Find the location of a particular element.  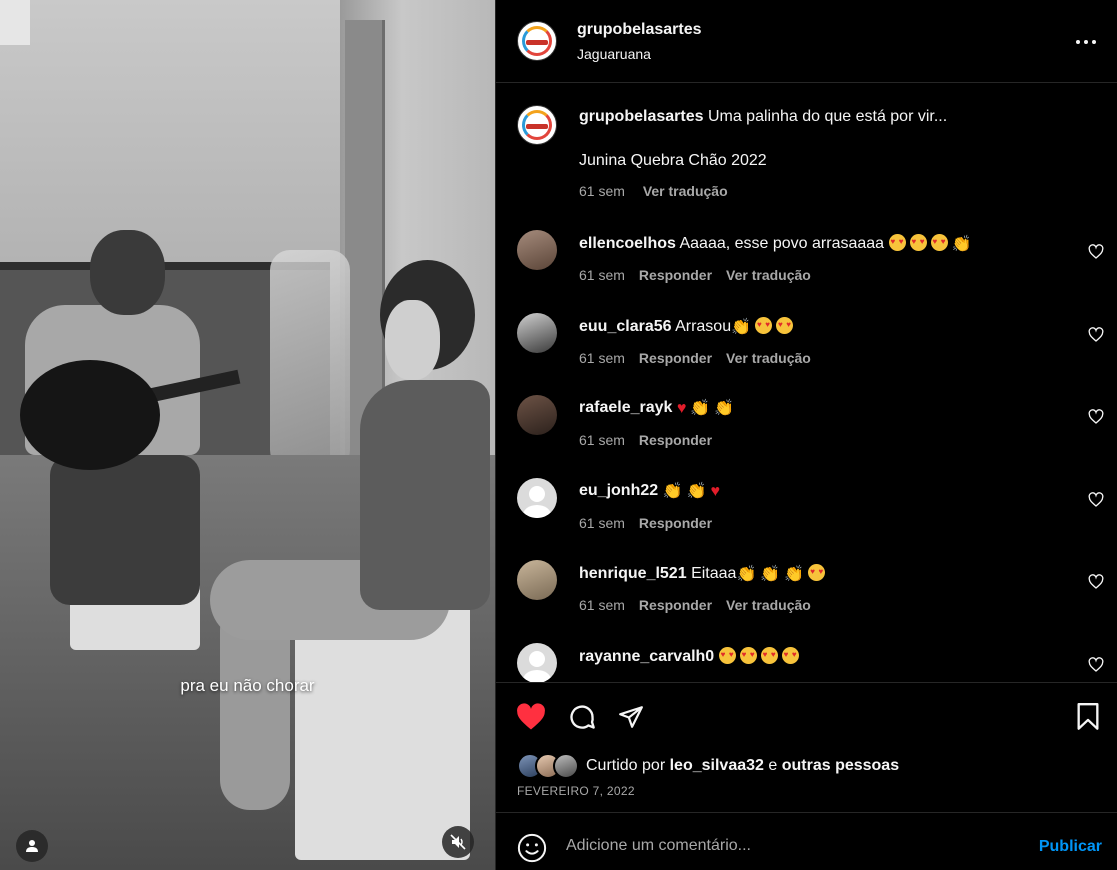

comment-text: henrique_l521 Eitaaa👏 👏 👏 is located at coordinates (704, 573).